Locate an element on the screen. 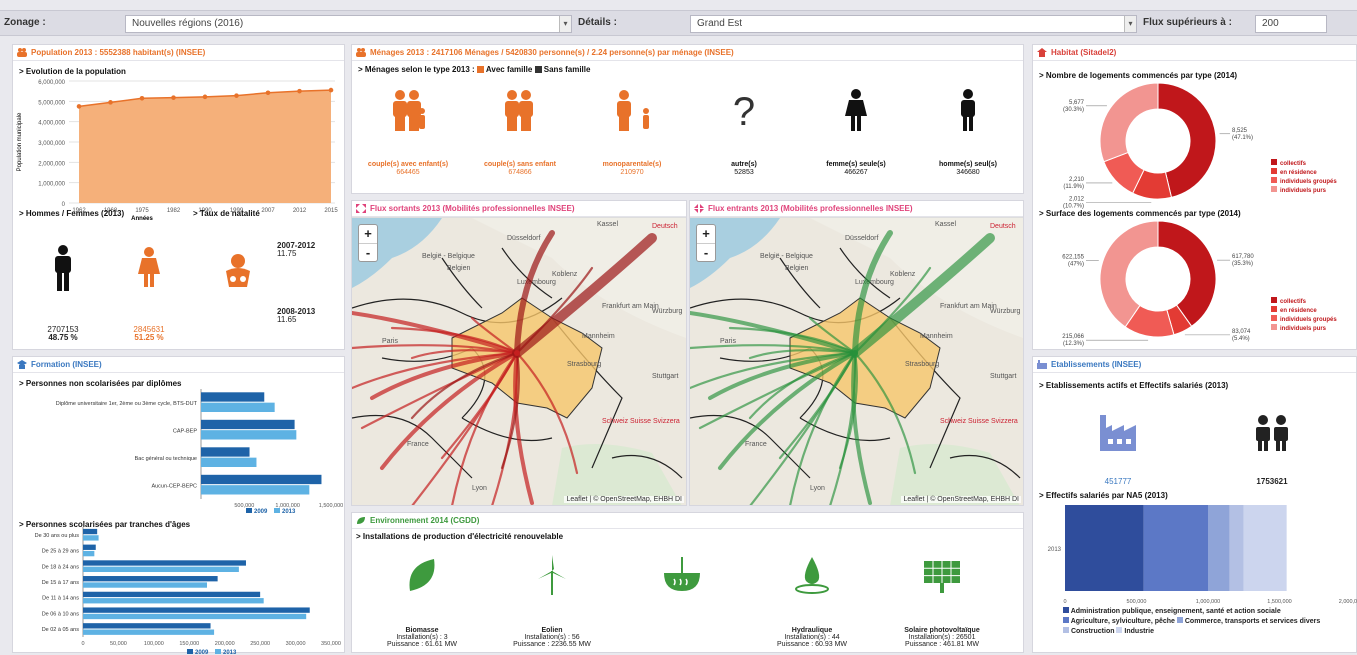 The height and width of the screenshot is (655, 1357). x-tick-label: 2007 is located at coordinates (268, 211).